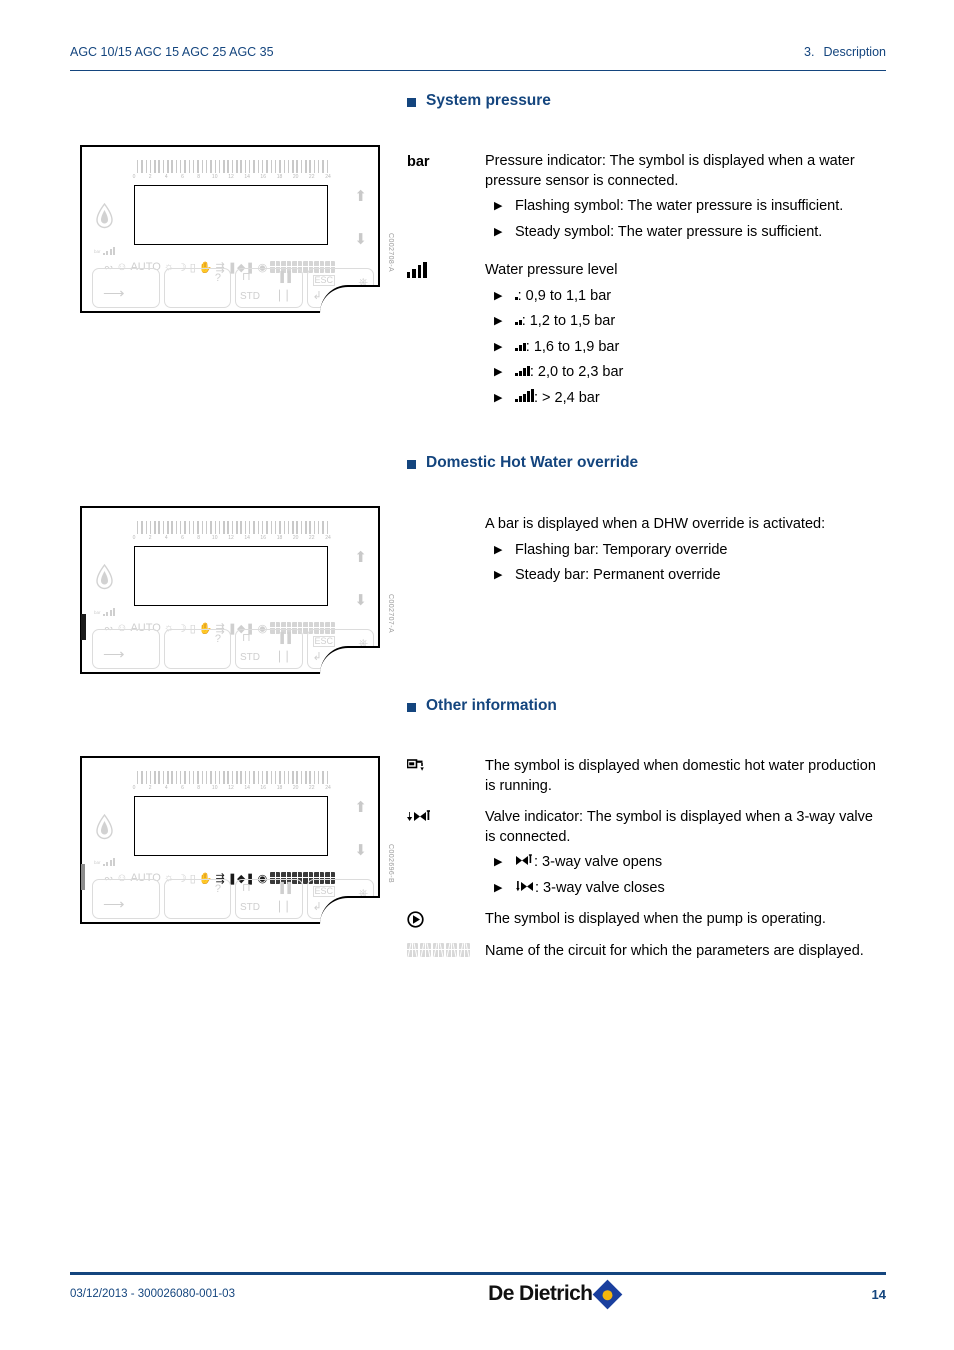 The width and height of the screenshot is (954, 1350). What do you see at coordinates (491, 705) in the screenshot?
I see `section-title: Other information` at bounding box center [491, 705].